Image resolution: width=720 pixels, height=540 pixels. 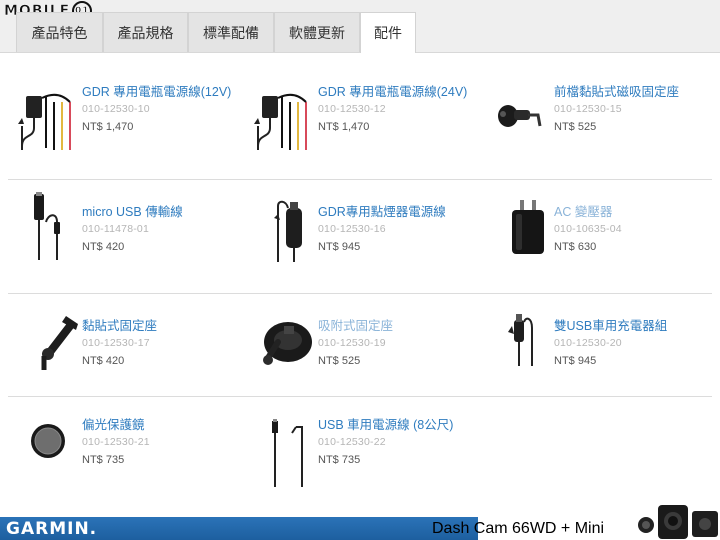 I want to click on accessory-card: GDR專用點煙器電源線 010-12530-16 NT$ 945, so click(x=359, y=236).